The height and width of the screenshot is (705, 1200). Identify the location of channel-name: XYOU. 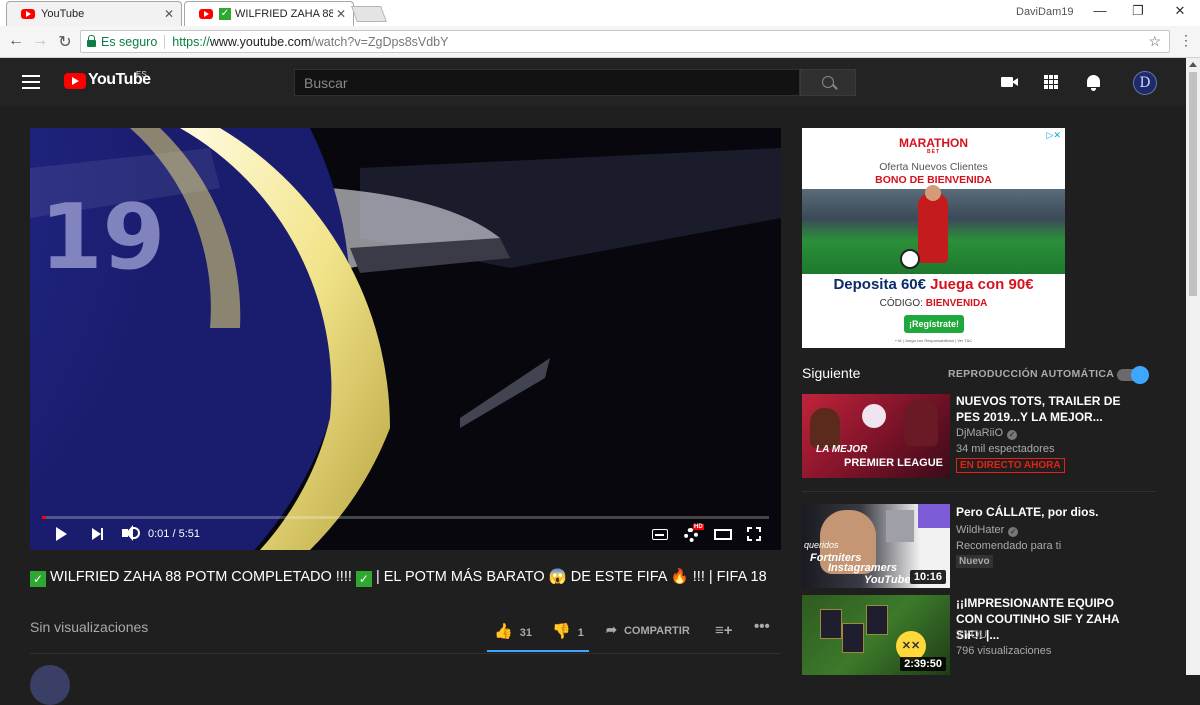
(971, 635).